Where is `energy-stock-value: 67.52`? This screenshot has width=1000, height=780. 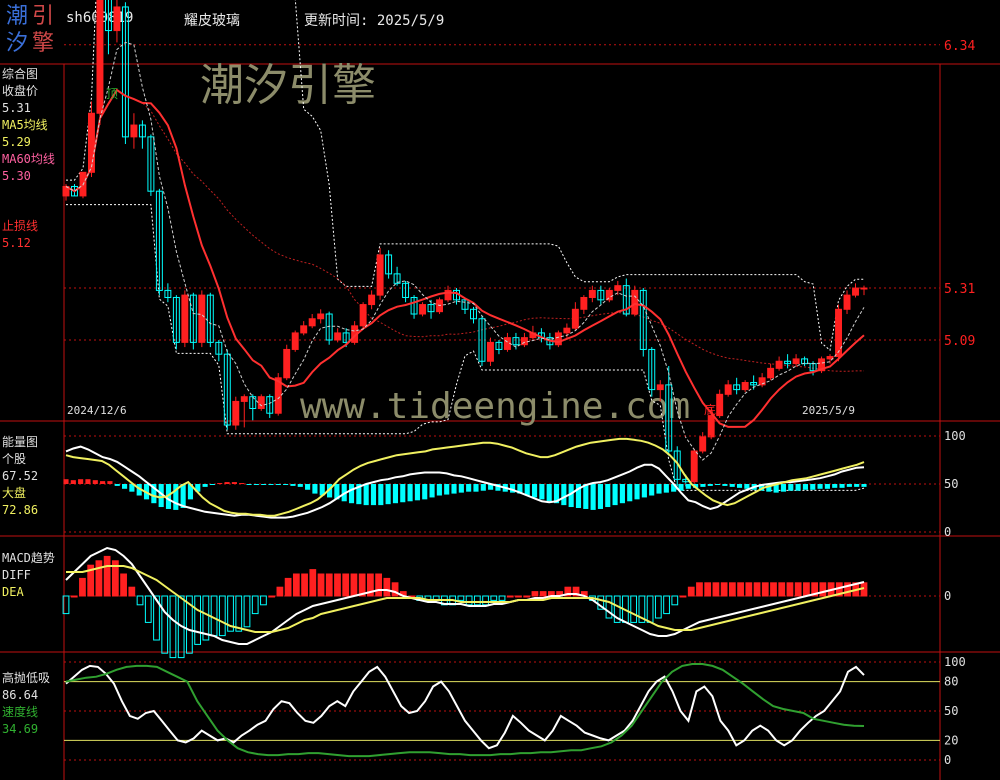
energy-stock-value: 67.52 is located at coordinates (20, 476).